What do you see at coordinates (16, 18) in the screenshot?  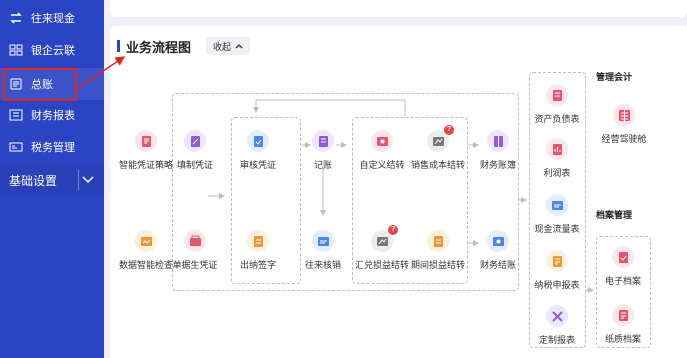 I see `exchange-icon` at bounding box center [16, 18].